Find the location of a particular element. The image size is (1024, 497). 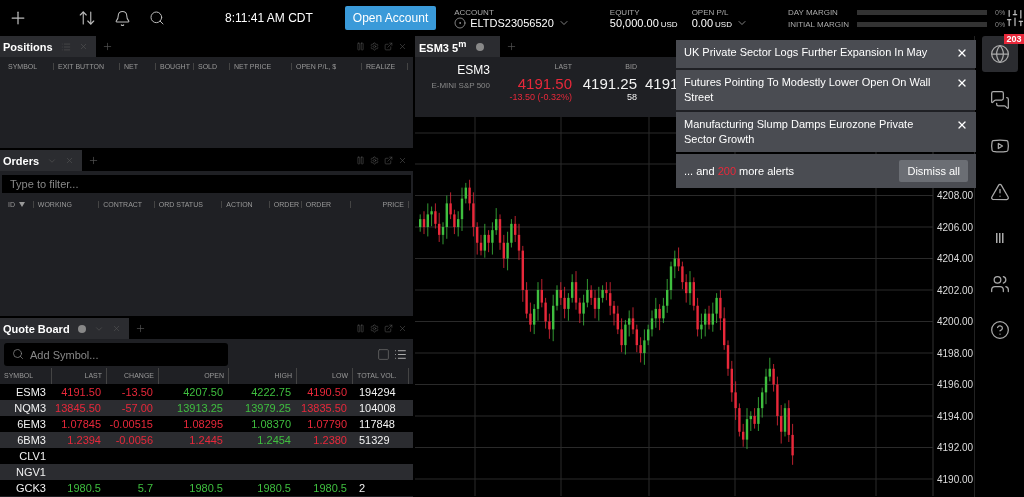

table-row: GCK3 1980.5 5.7 1980.5 1980.5 1980.5 2 is located at coordinates (206, 488).